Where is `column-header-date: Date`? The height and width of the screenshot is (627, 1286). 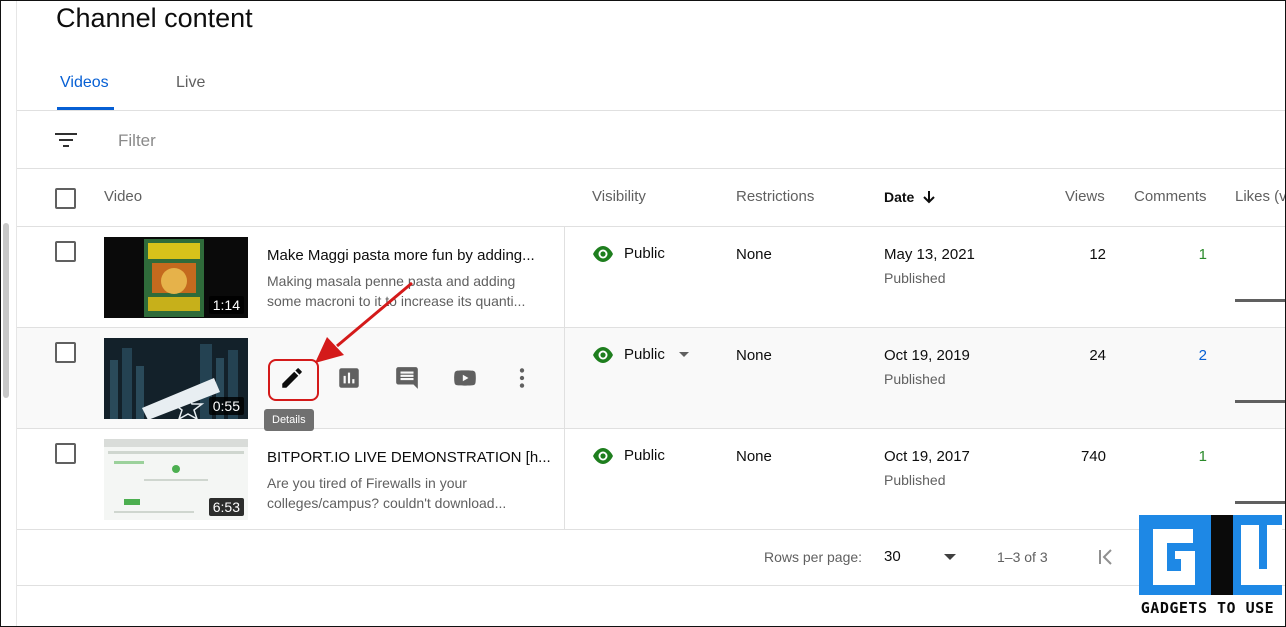 column-header-date: Date is located at coordinates (910, 197).